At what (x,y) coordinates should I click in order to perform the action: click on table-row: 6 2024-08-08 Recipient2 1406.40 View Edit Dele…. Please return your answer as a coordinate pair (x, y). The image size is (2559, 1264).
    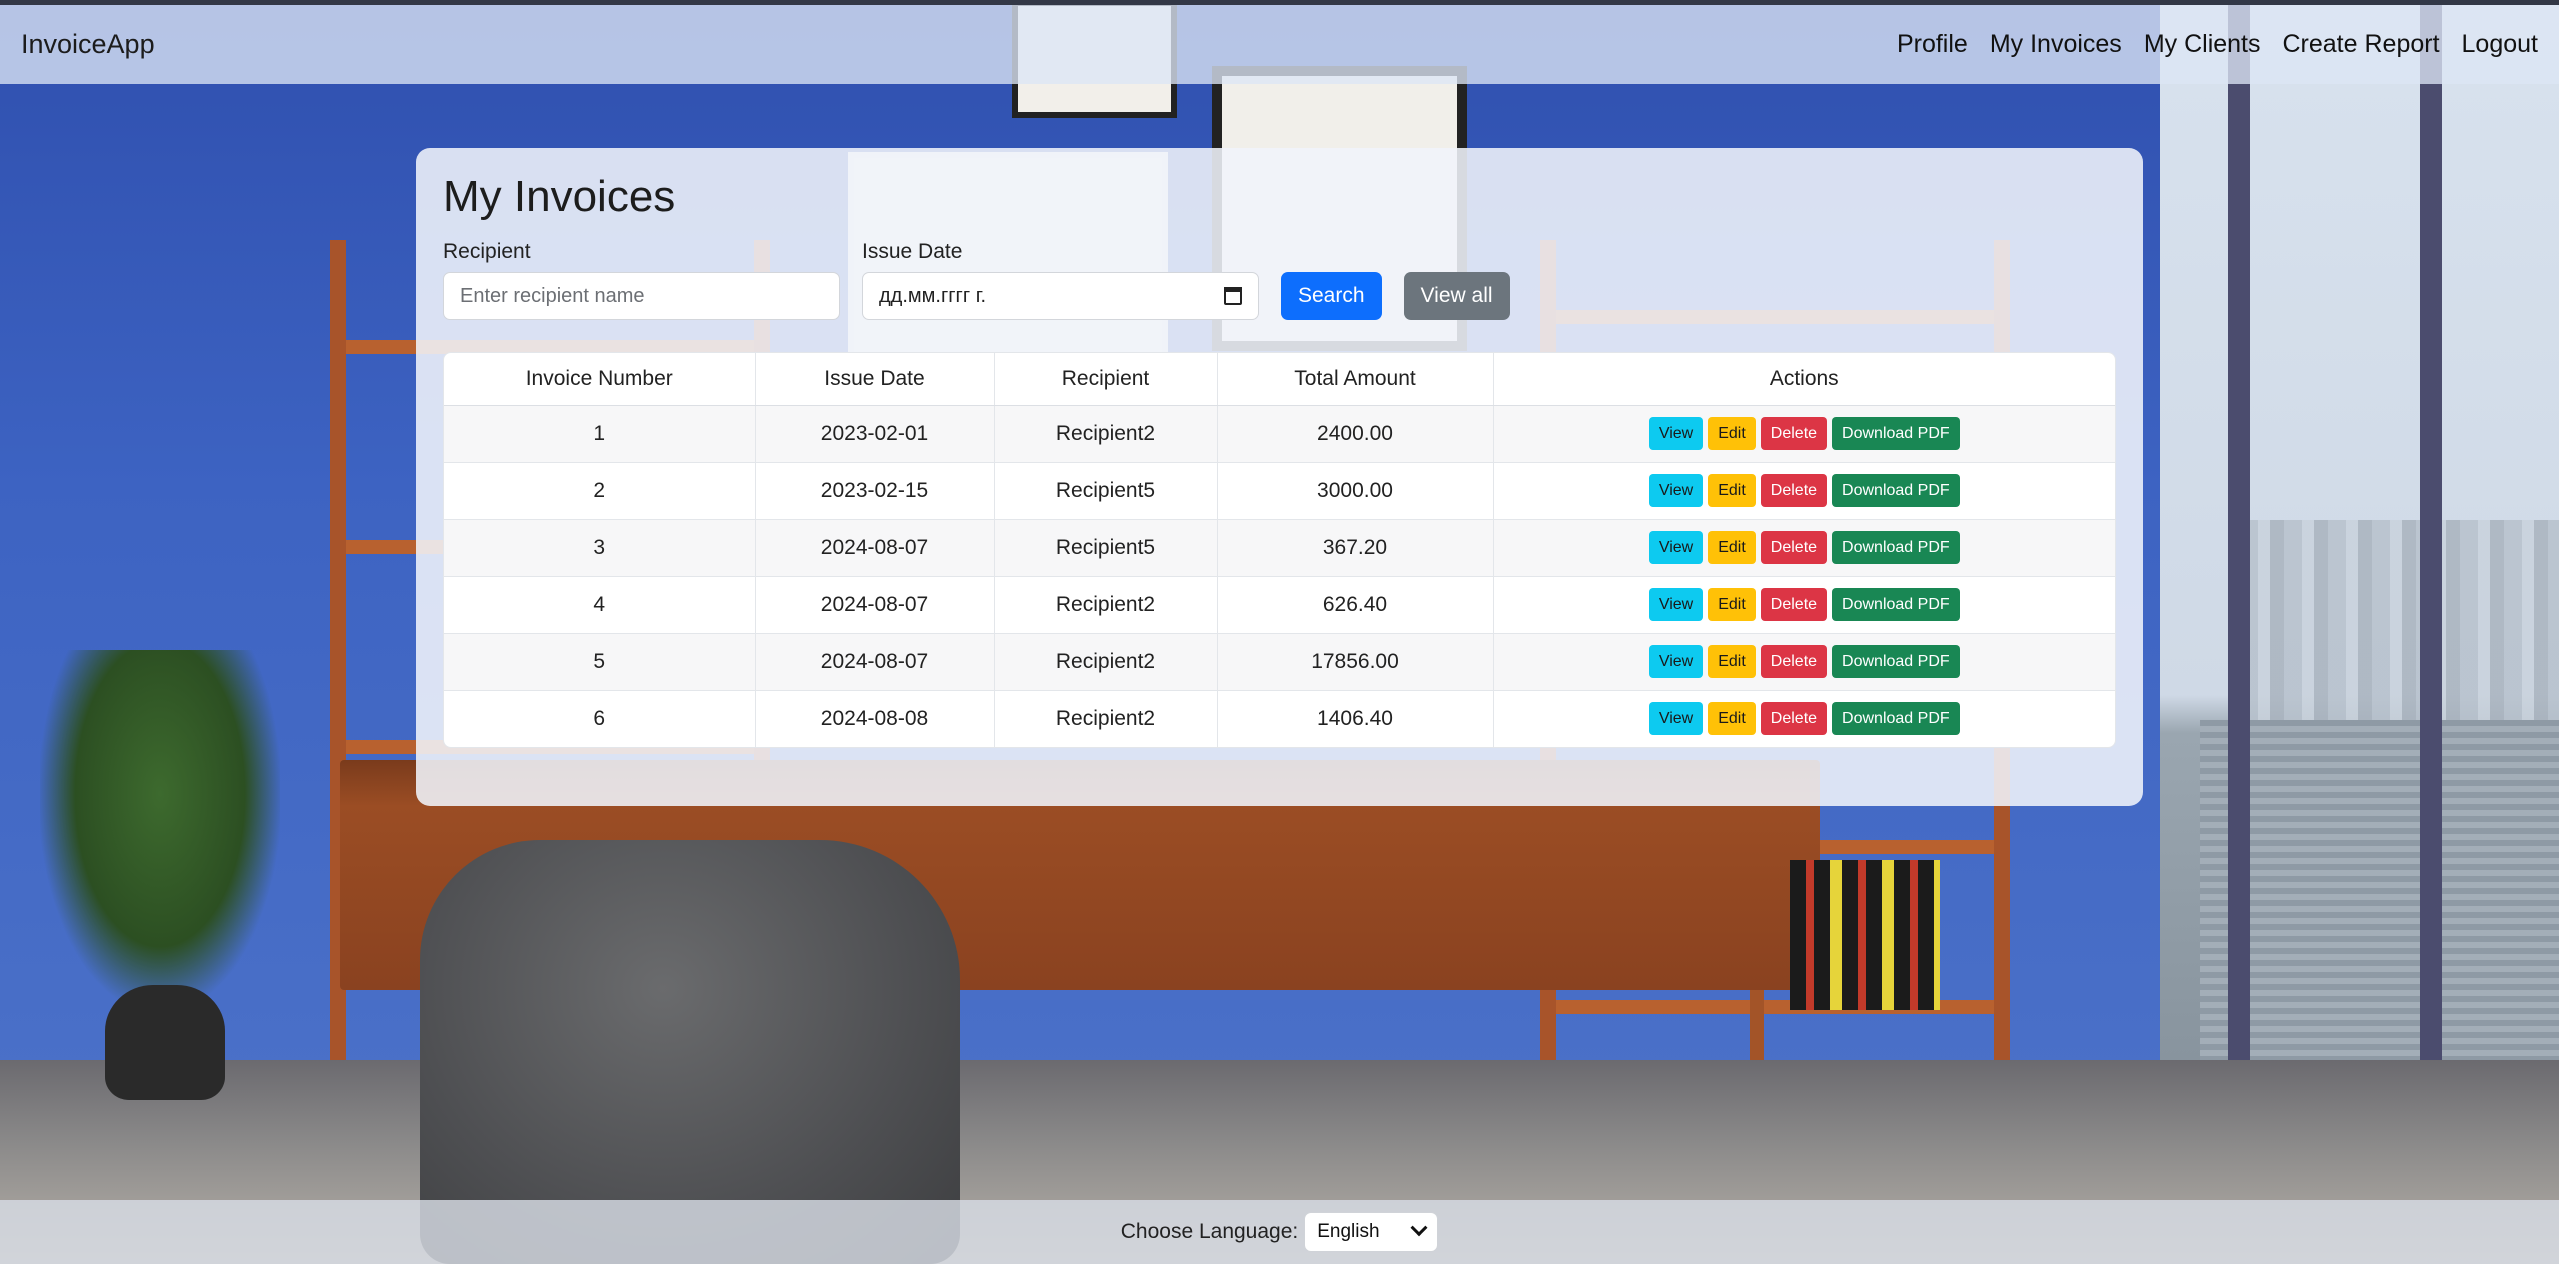
    Looking at the image, I should click on (1279, 718).